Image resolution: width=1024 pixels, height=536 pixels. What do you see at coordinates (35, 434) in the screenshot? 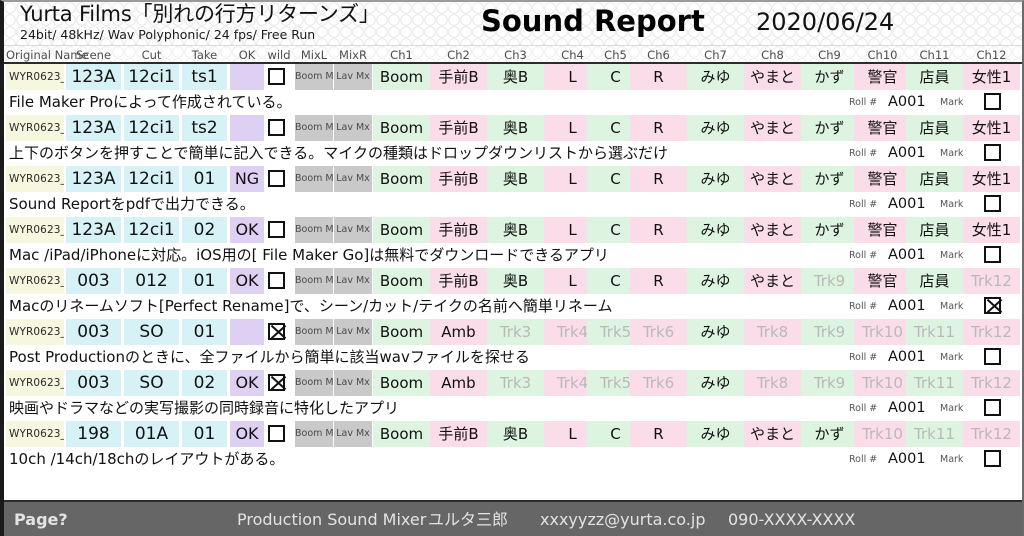
I see `cell-original-name: WYR0623_008` at bounding box center [35, 434].